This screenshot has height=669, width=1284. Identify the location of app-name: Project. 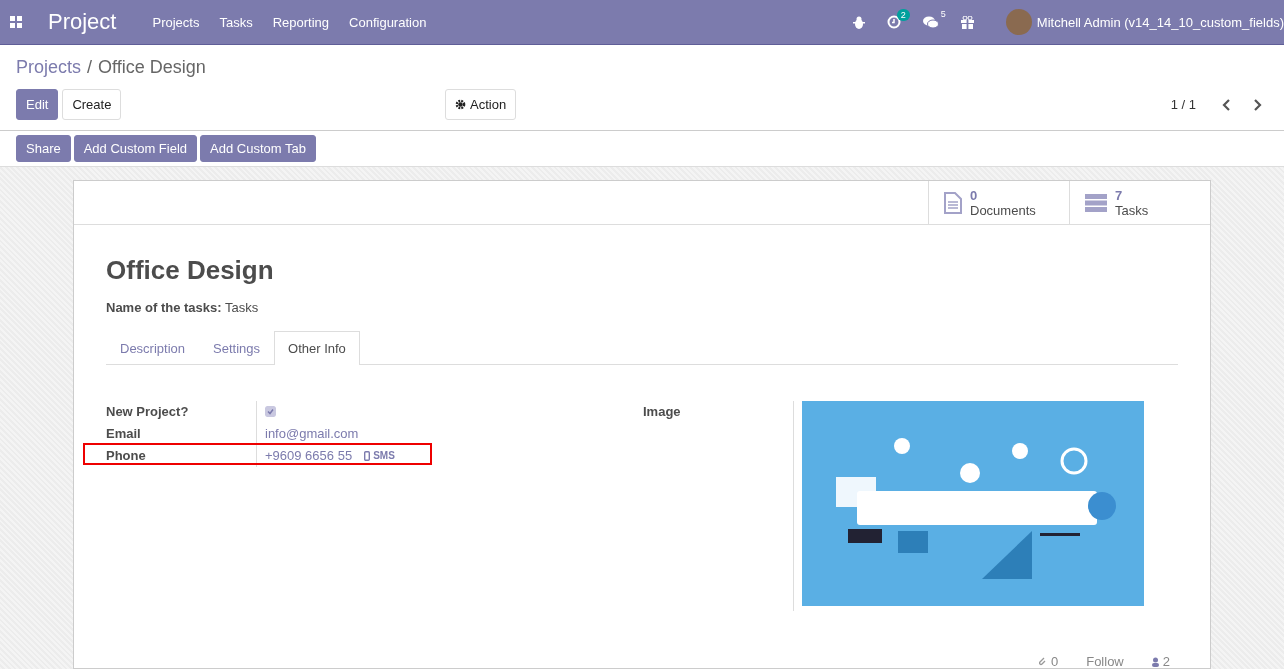
(82, 22).